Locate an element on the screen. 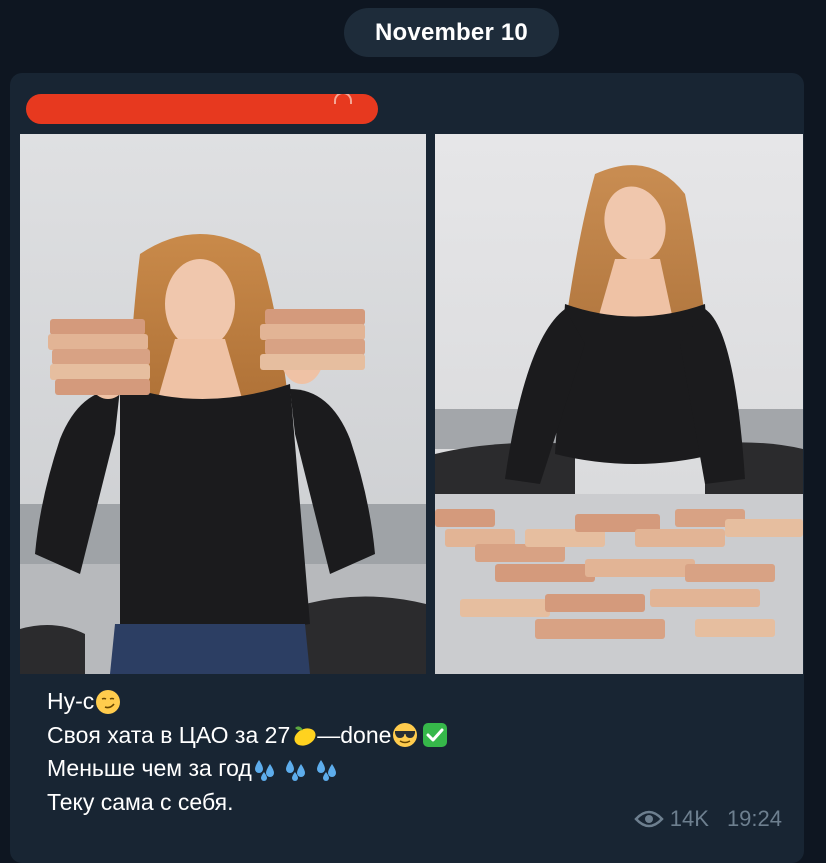 Image resolution: width=826 pixels, height=863 pixels. caption-text-3: Меньше чем за год is located at coordinates (149, 768).